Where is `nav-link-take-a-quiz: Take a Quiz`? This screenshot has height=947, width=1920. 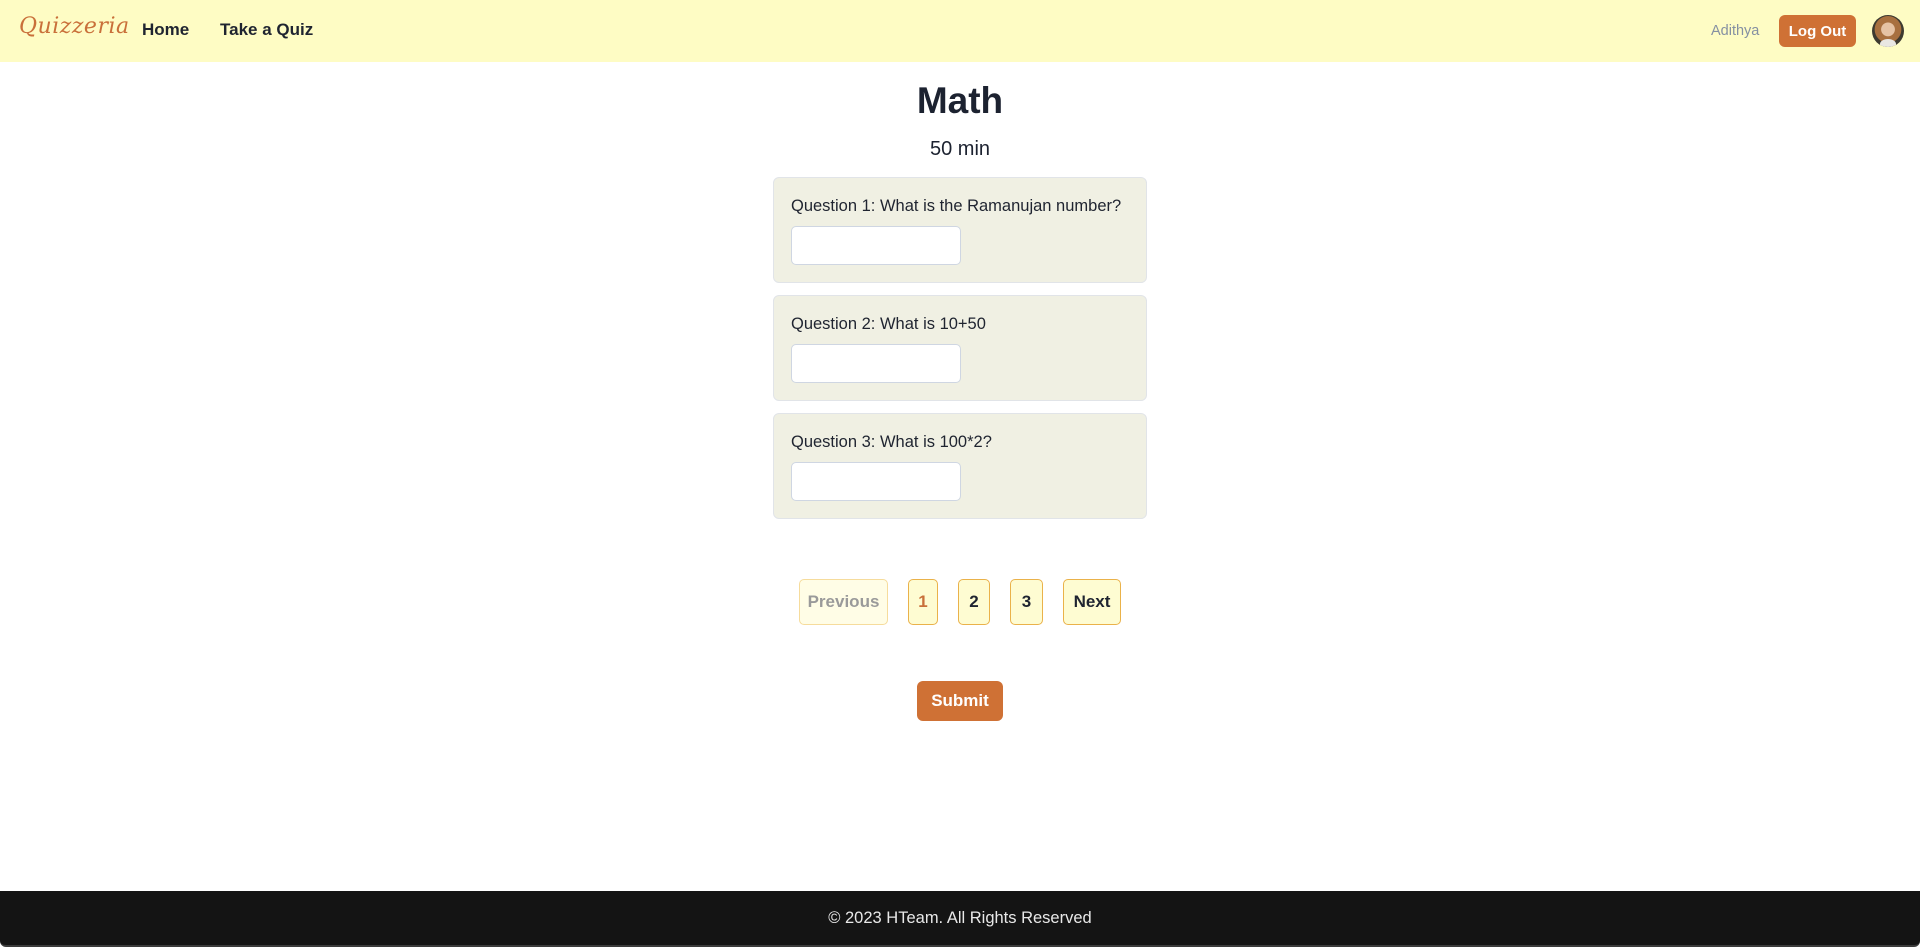 nav-link-take-a-quiz: Take a Quiz is located at coordinates (266, 30).